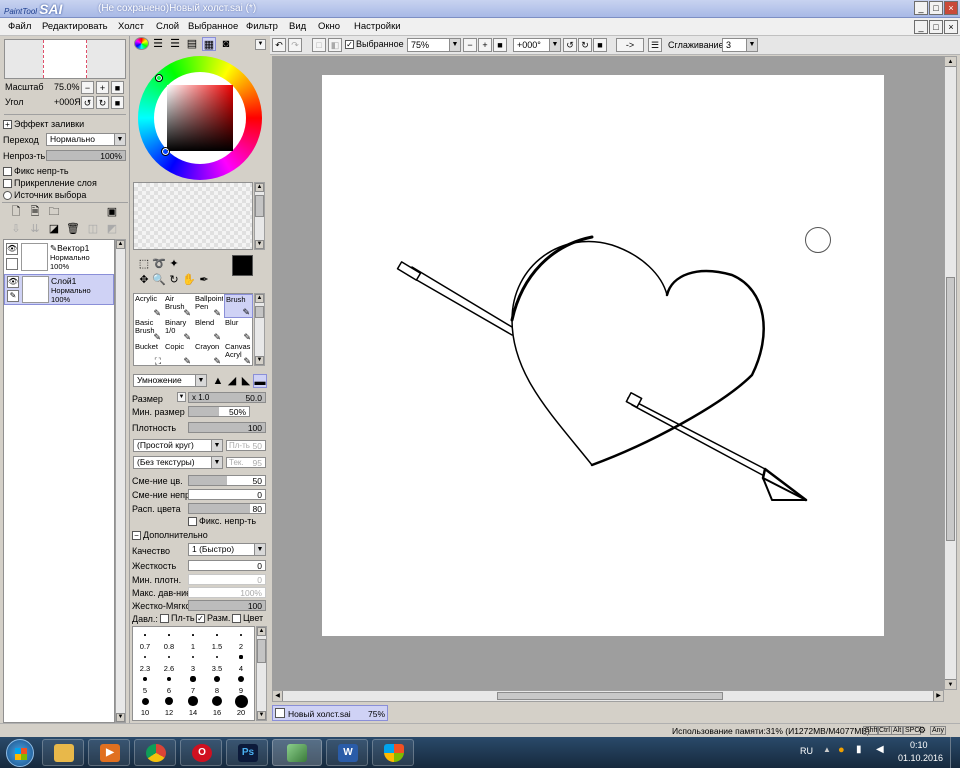 Image resolution: width=960 pixels, height=768 pixels. What do you see at coordinates (201, 752) in the screenshot?
I see `taskbar-opera: O` at bounding box center [201, 752].